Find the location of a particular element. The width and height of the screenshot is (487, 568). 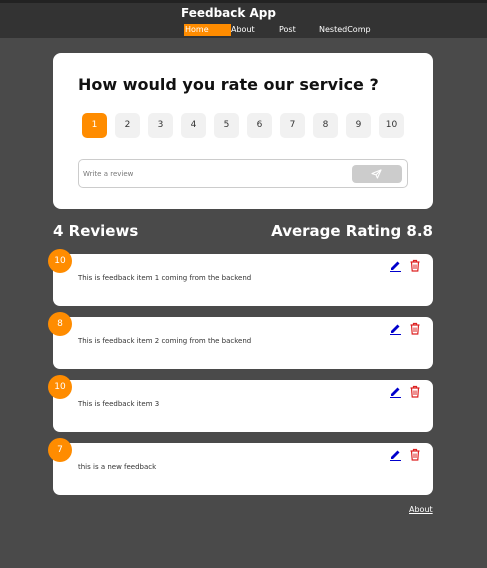

rating-option-1: 1 is located at coordinates (94, 125).